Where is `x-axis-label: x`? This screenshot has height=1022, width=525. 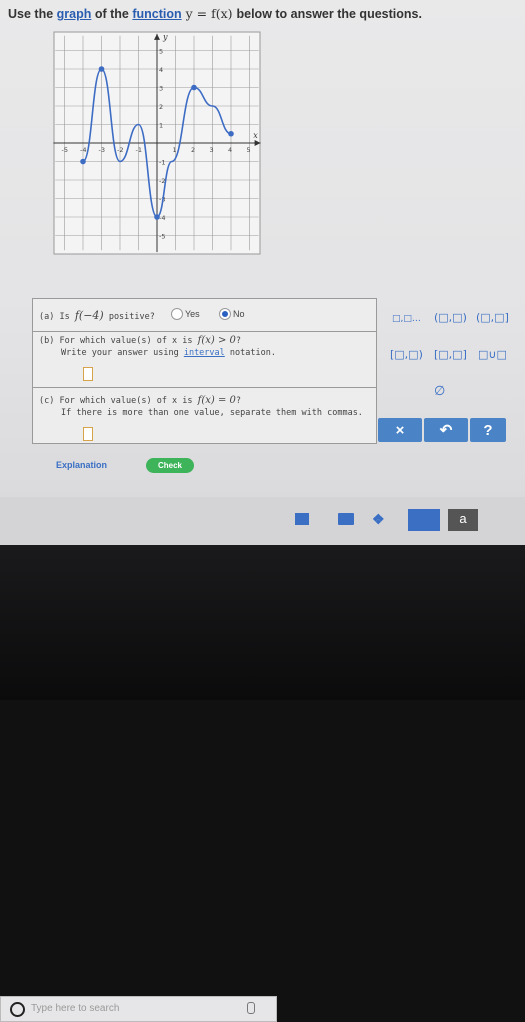
x-axis-label: x is located at coordinates (255, 135).